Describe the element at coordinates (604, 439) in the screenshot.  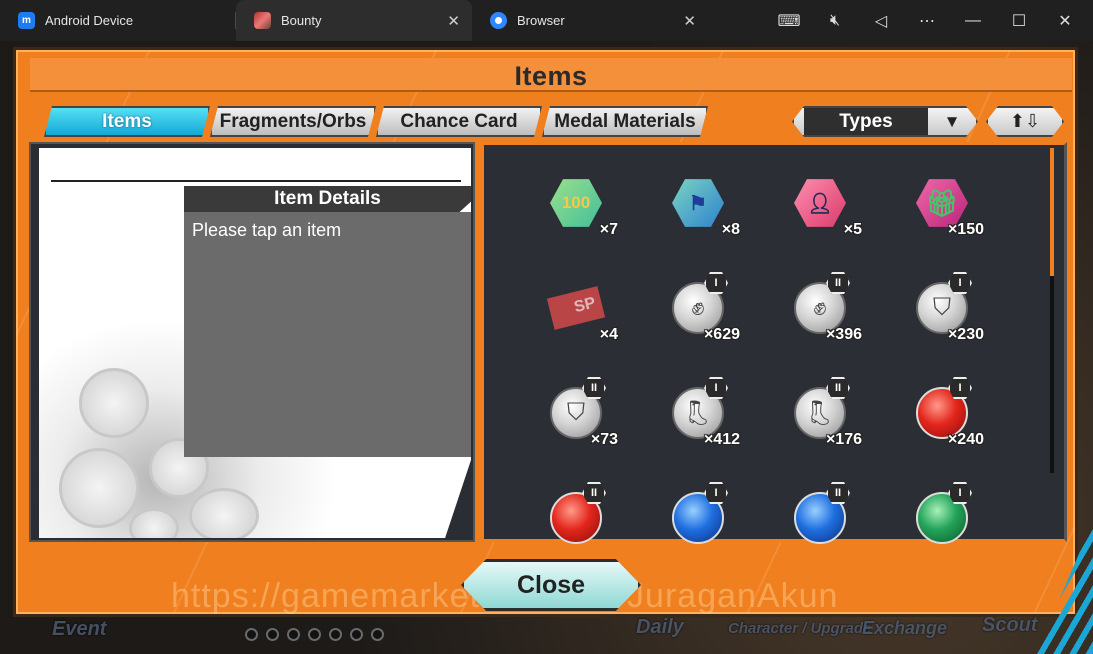
I see `item-quantity: ×73` at that location.